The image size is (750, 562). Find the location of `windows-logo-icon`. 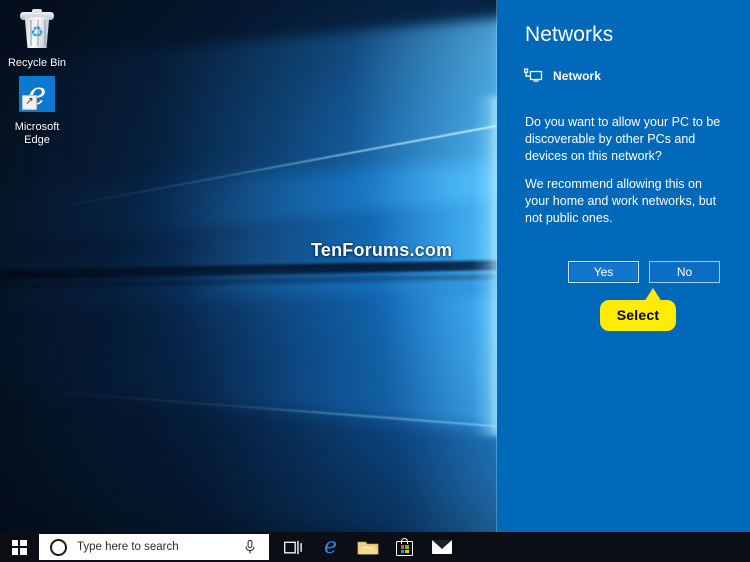

windows-logo-icon is located at coordinates (19, 547).